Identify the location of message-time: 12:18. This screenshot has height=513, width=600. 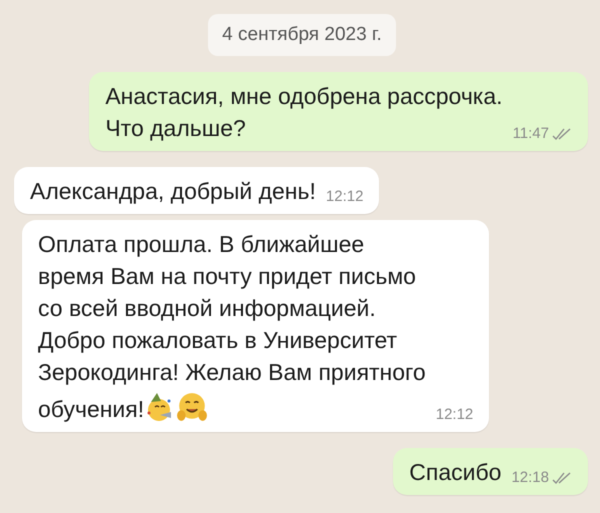
(530, 477).